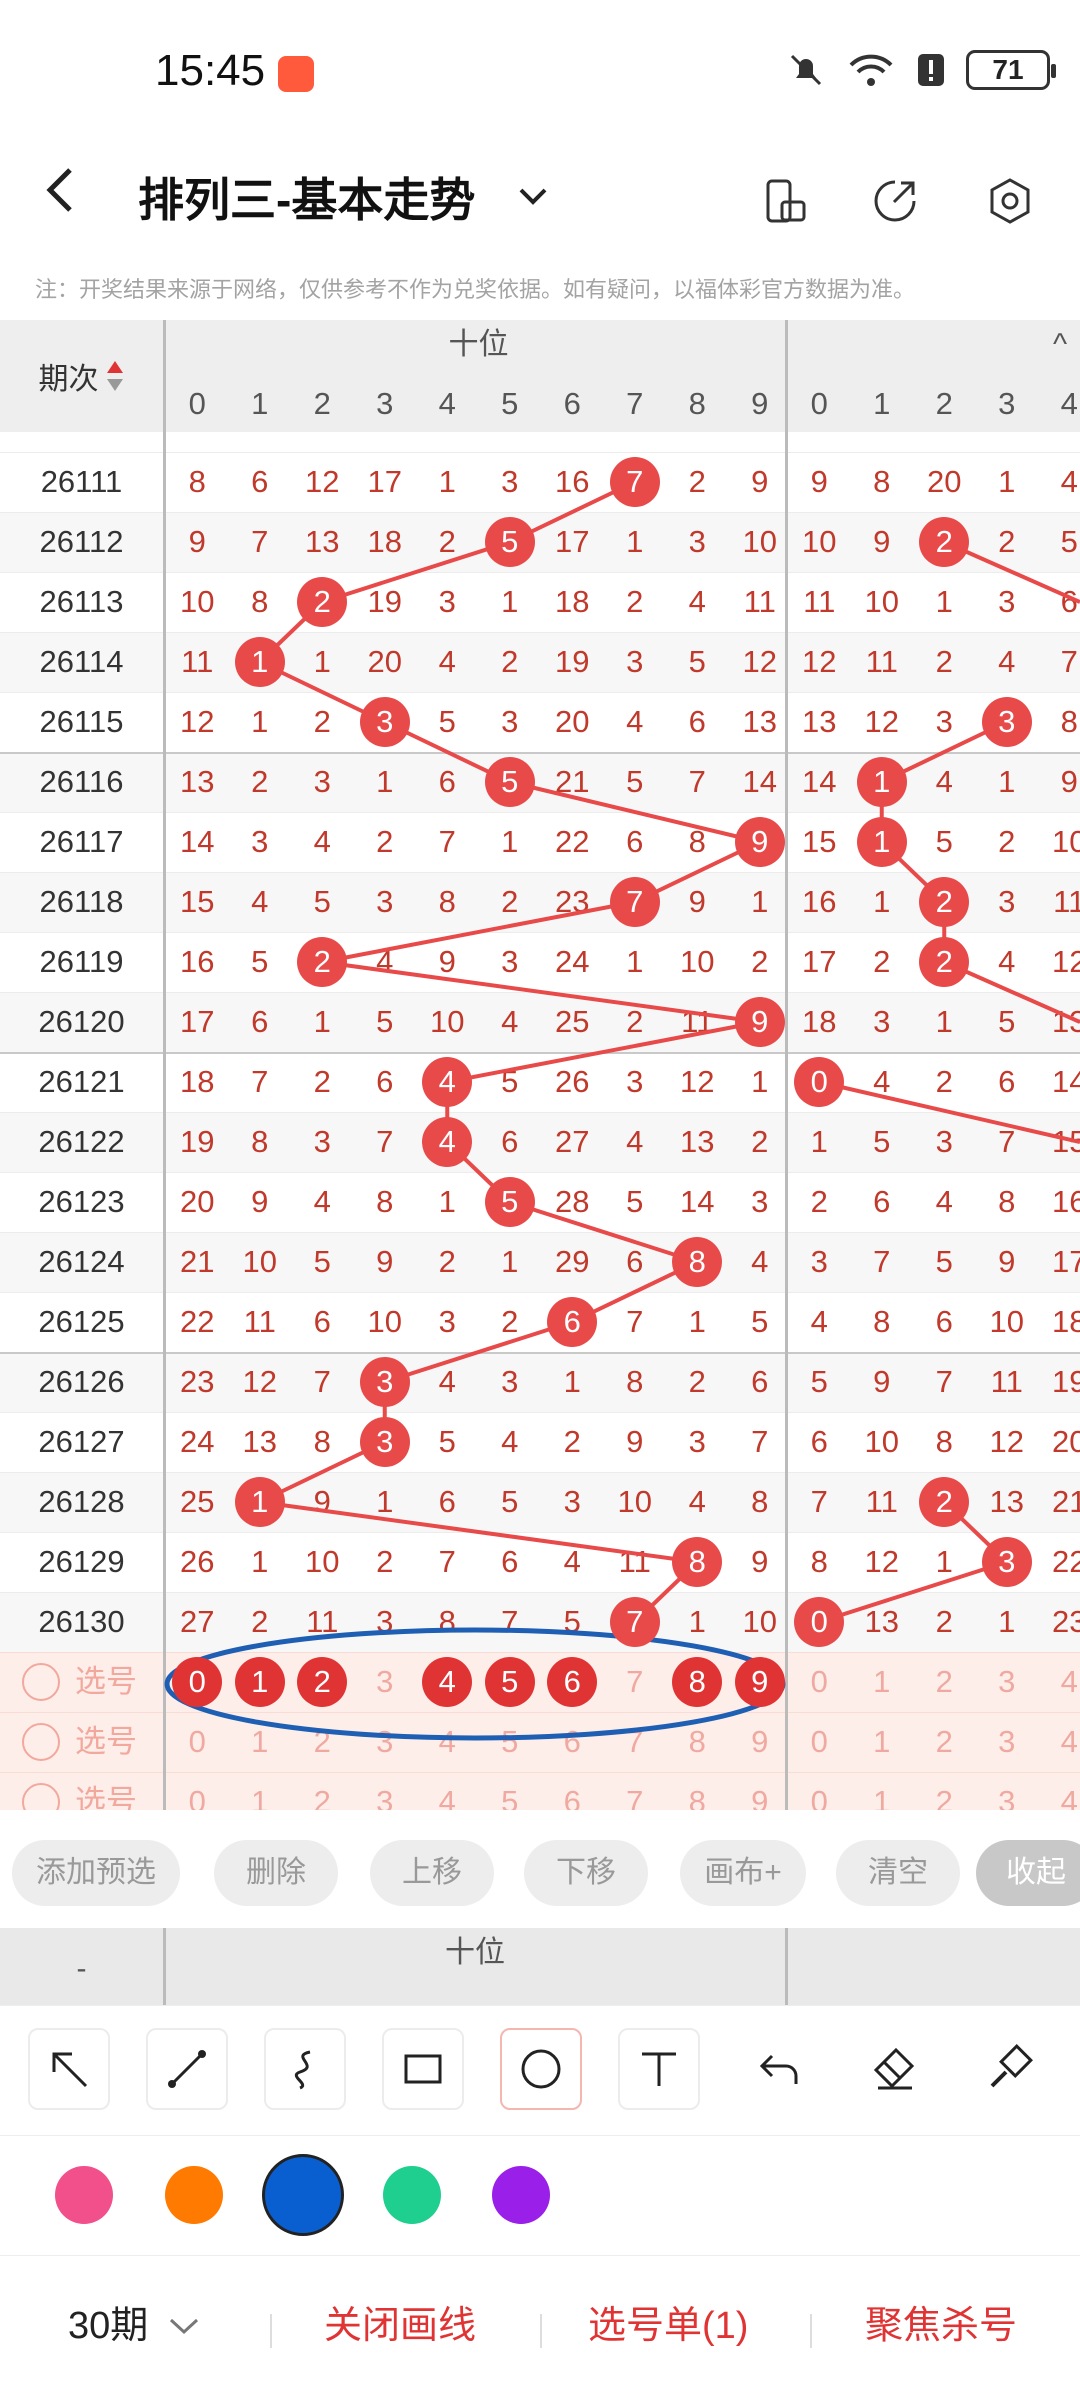  I want to click on color-swatch-blue-selected, so click(303, 2195).